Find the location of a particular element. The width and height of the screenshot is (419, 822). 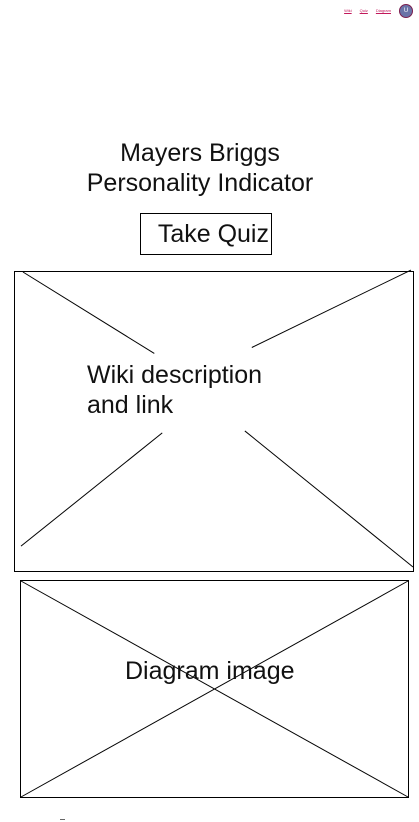

nav-link-wiki: Wiki is located at coordinates (348, 11).